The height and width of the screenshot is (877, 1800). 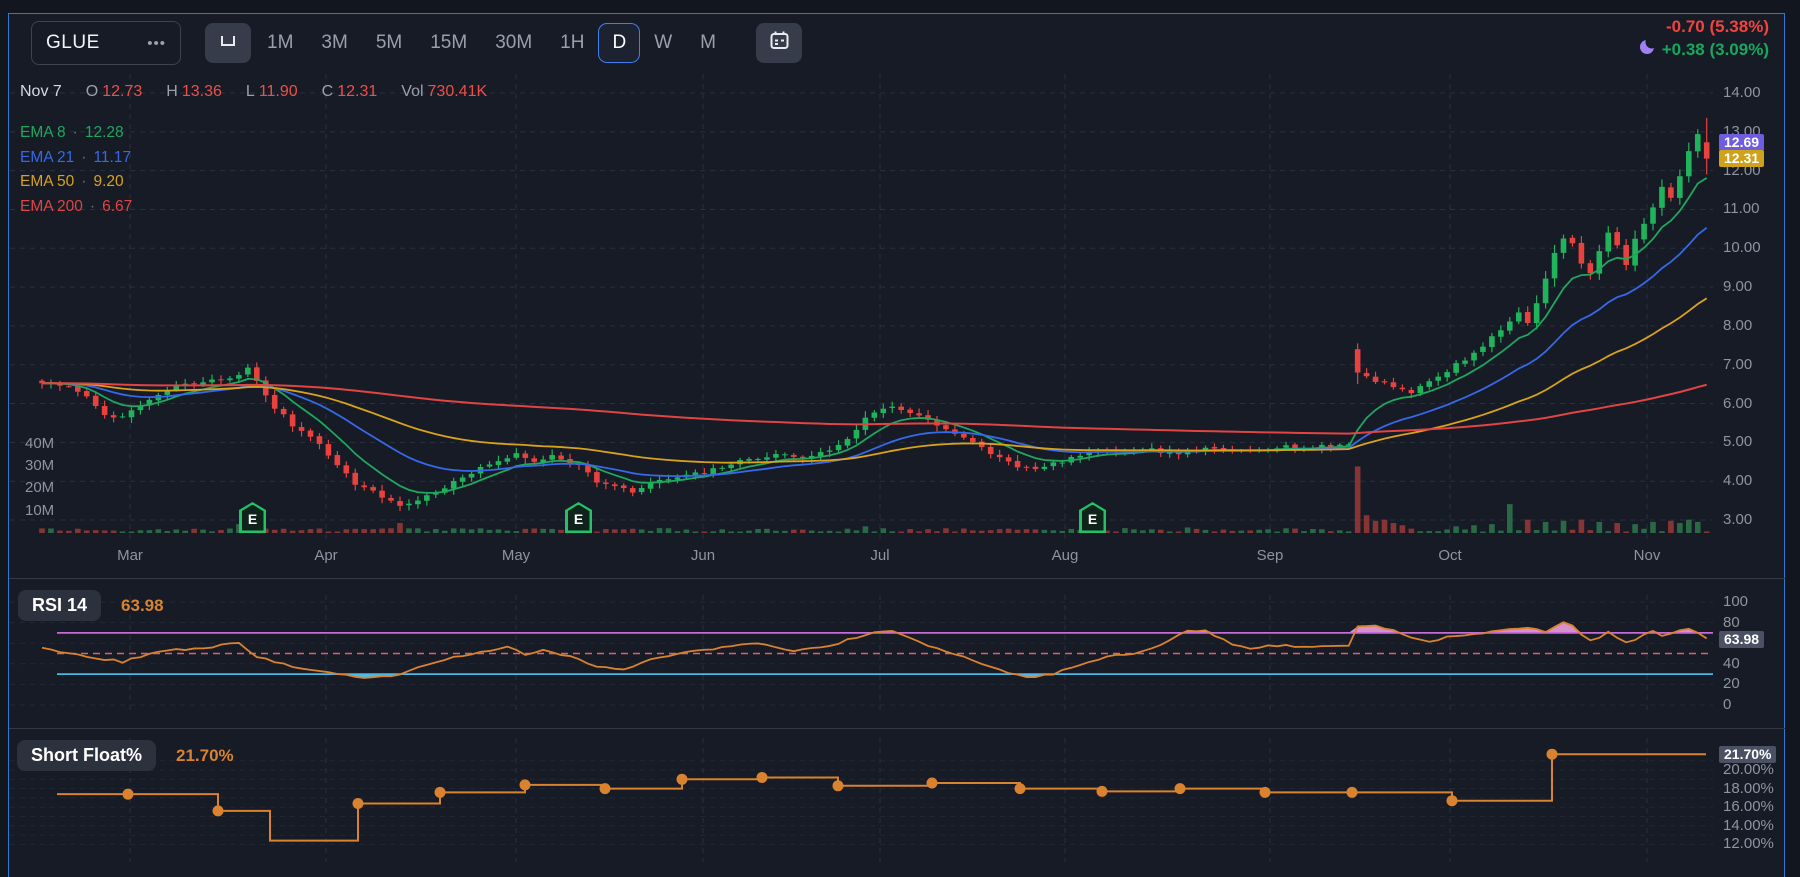 I want to click on price-axis-tag: 12.31, so click(x=1742, y=158).